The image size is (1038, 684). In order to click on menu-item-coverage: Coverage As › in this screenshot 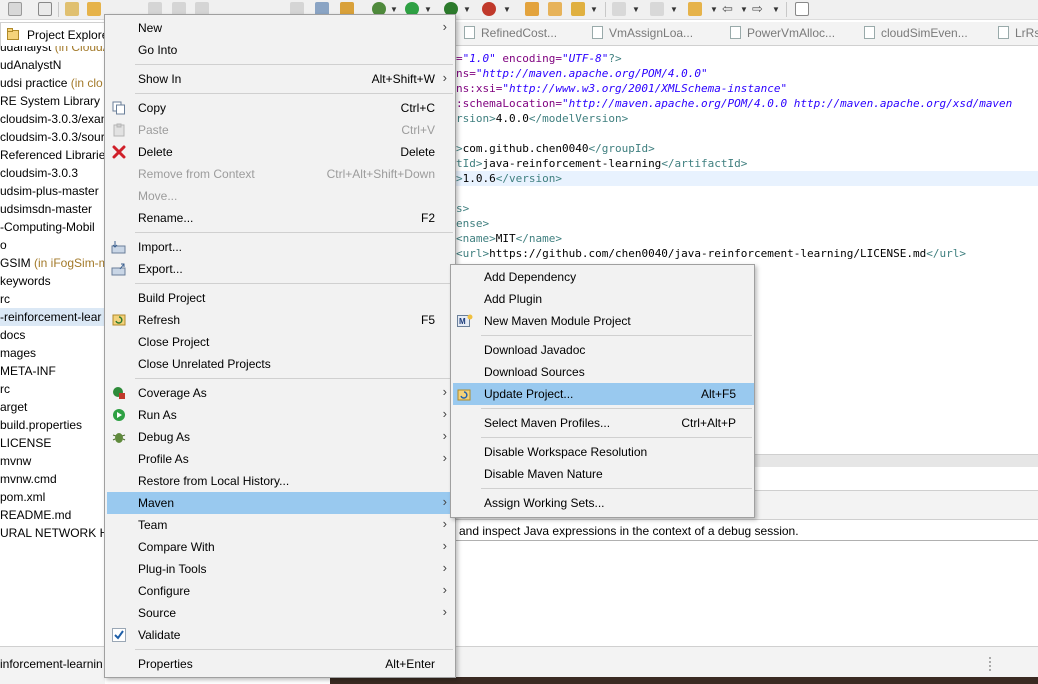, I will do `click(281, 393)`.